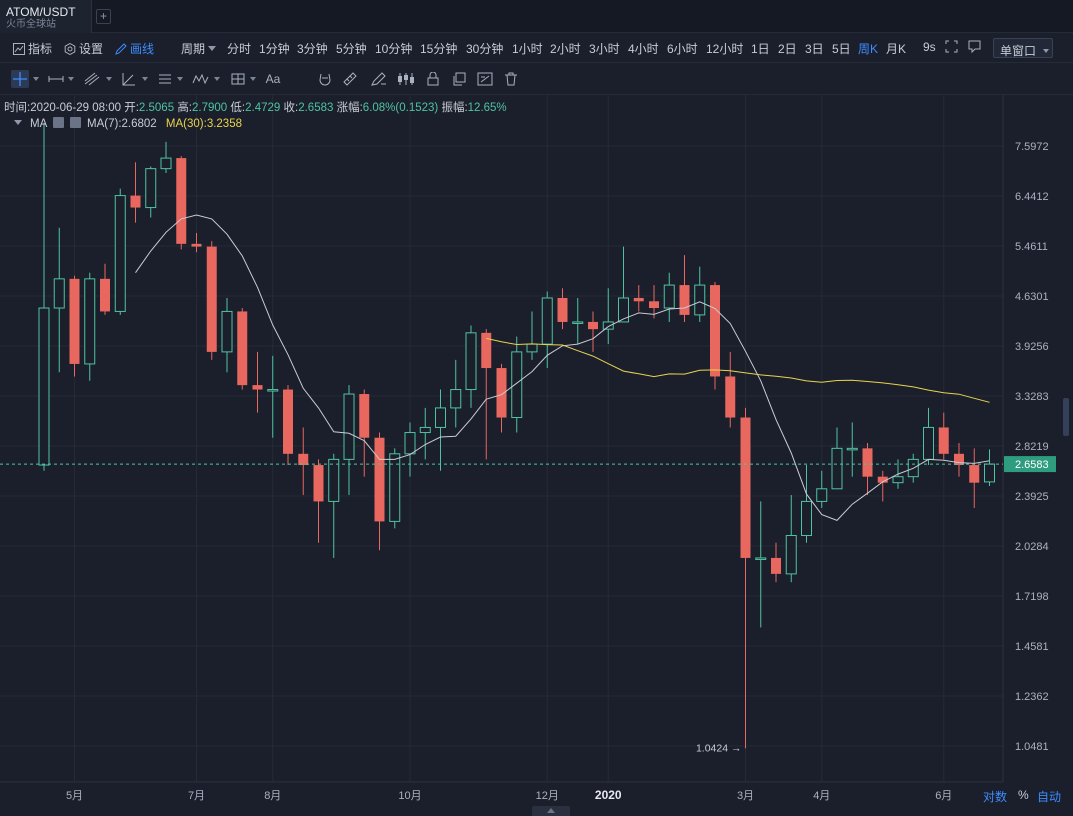  I want to click on percent-scale-toggle: %, so click(1023, 795).